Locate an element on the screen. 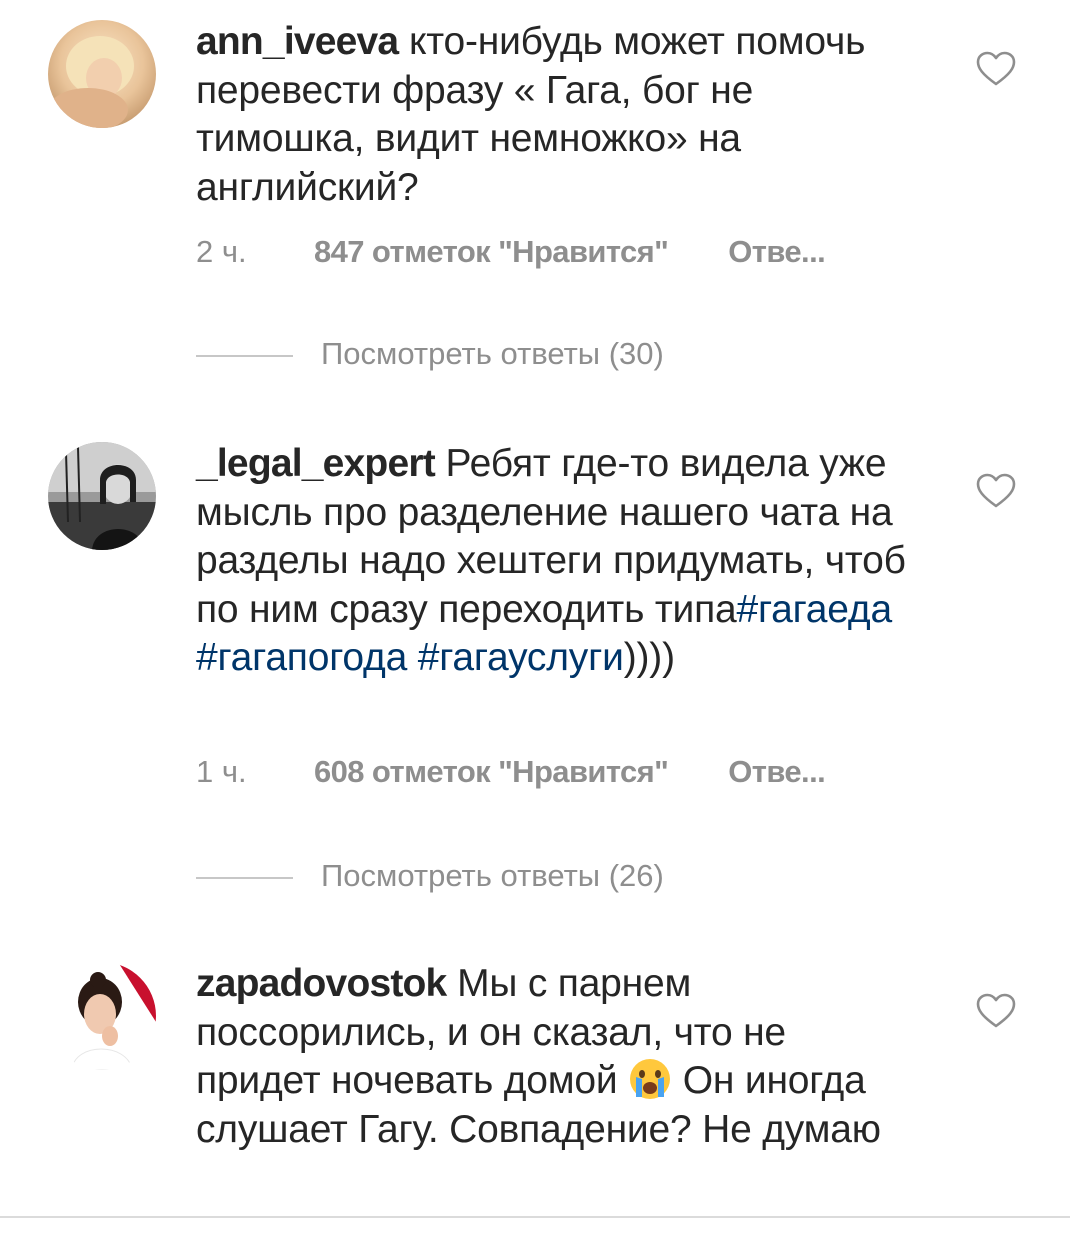 The width and height of the screenshot is (1070, 1233). comment-username: ann_iveeva is located at coordinates (297, 41).